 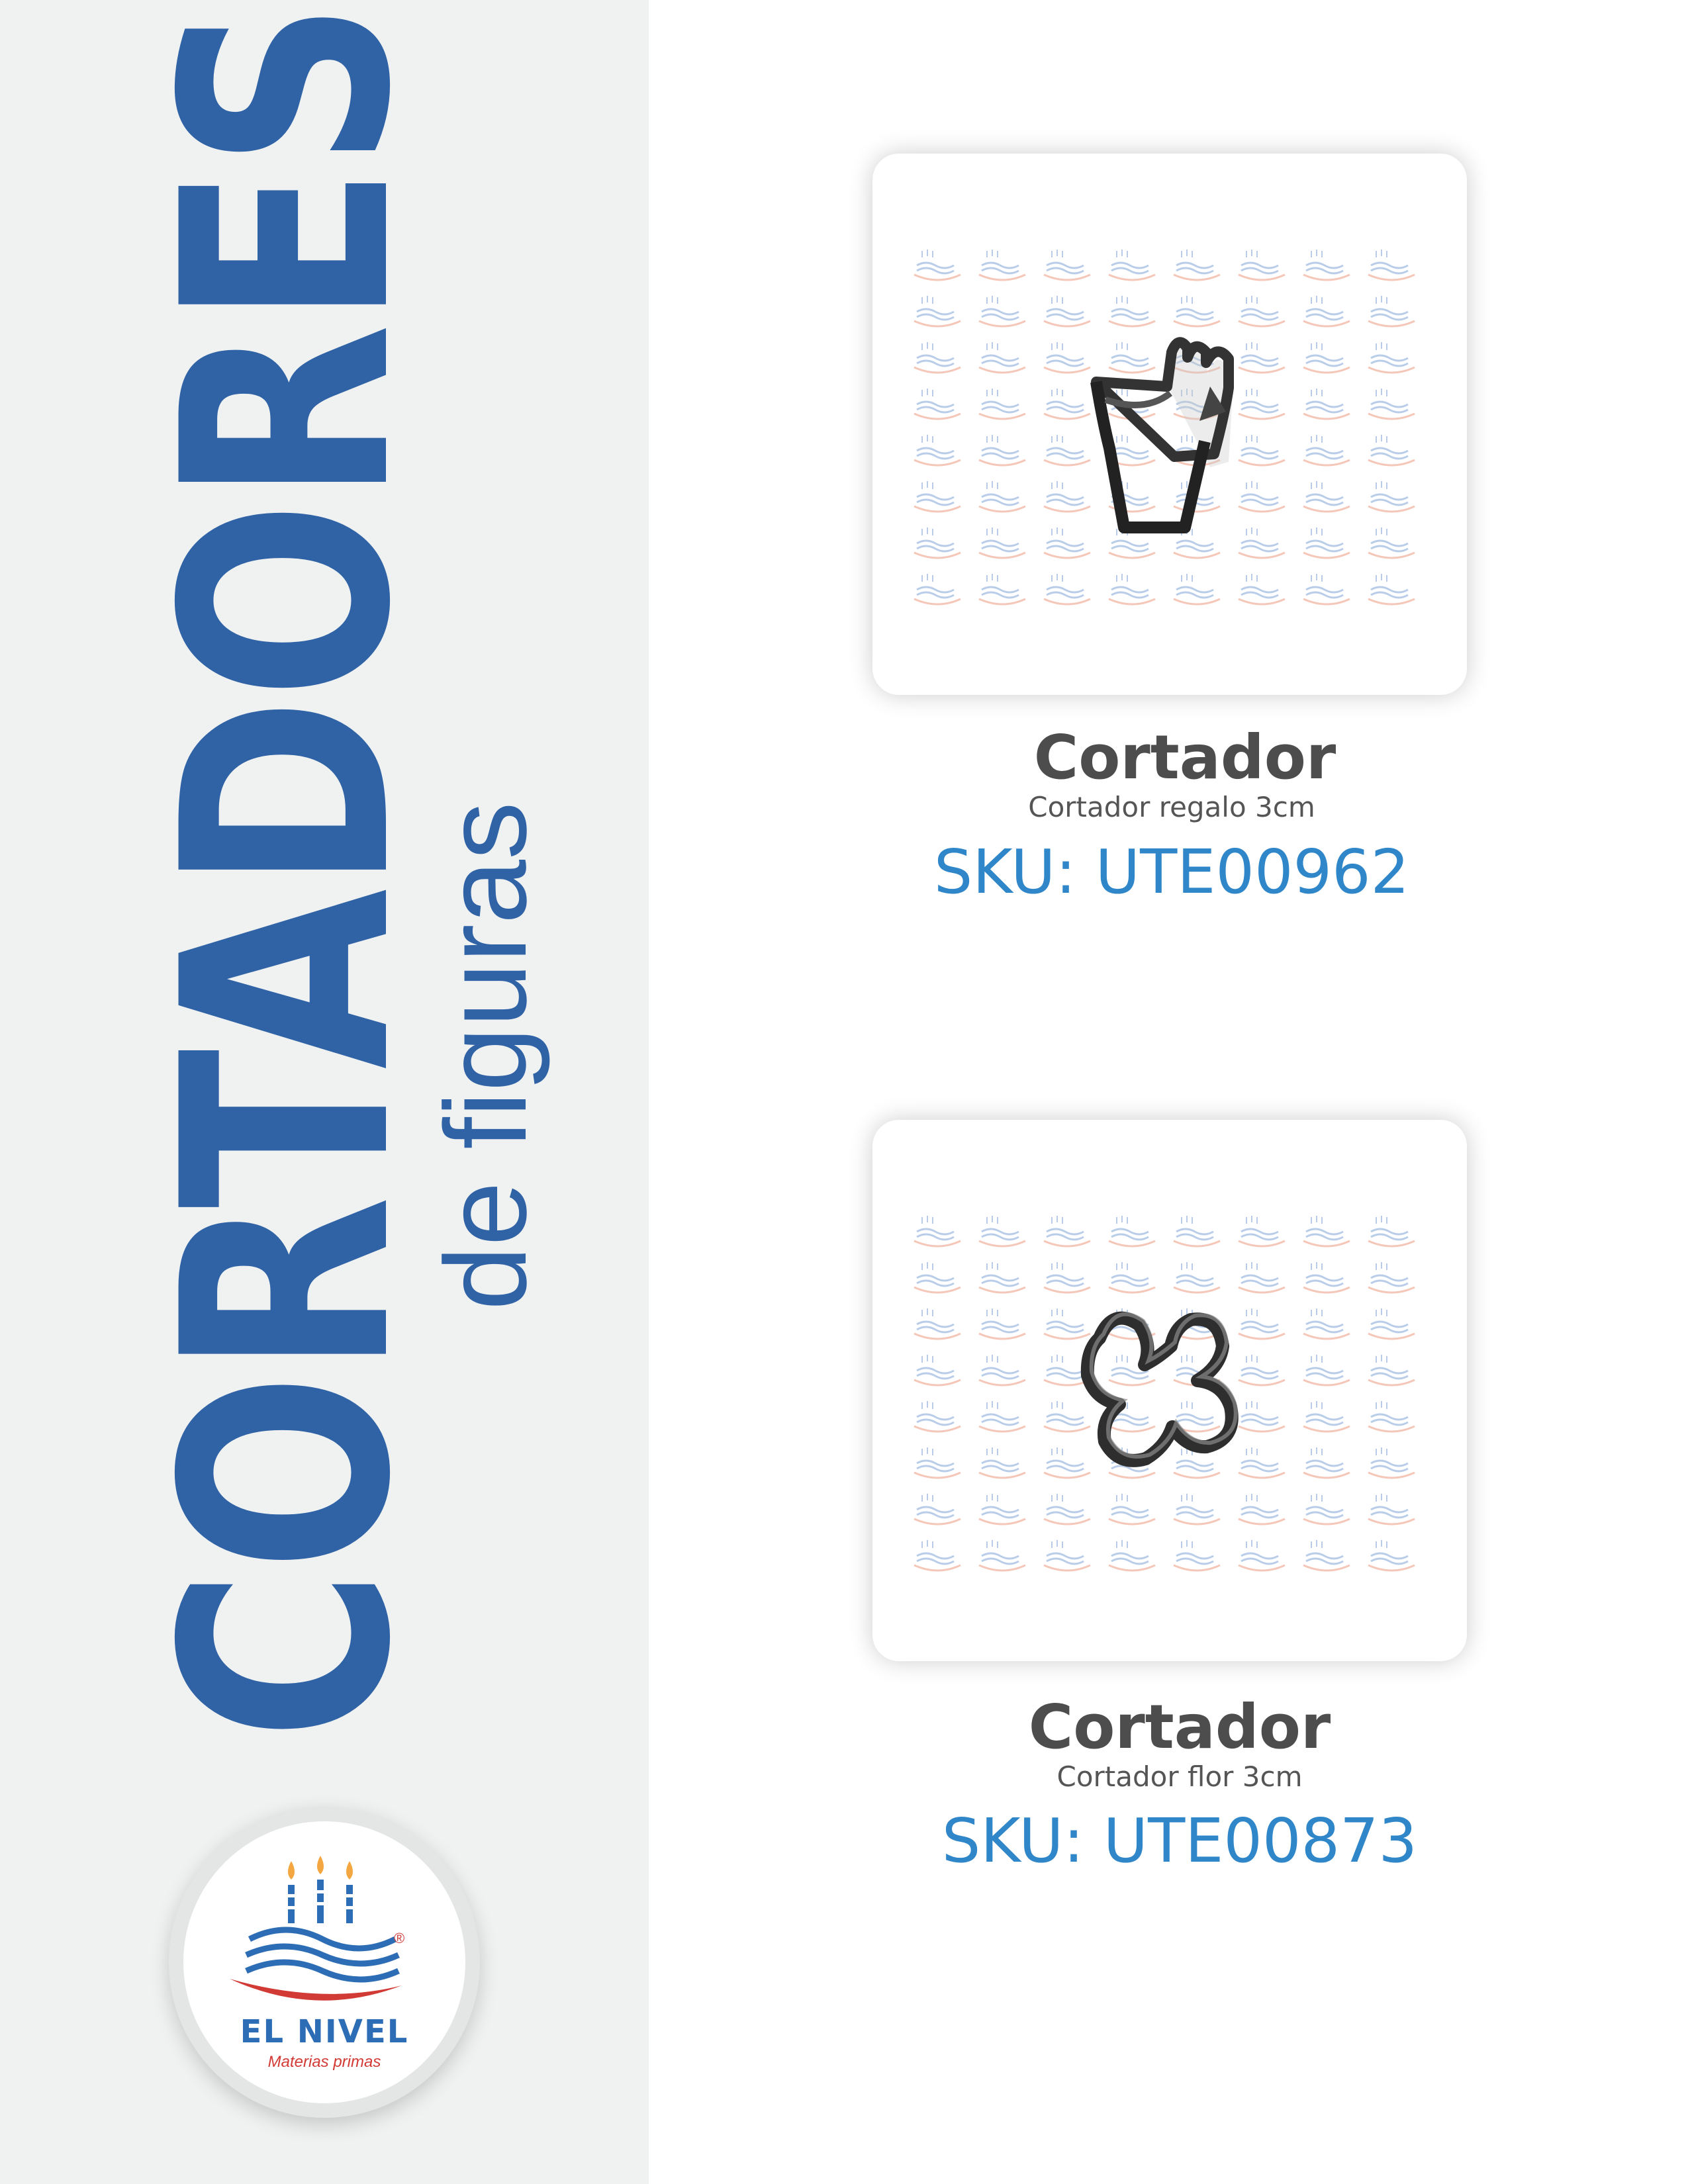 I want to click on brand-logo-disc: ® EL NIVEL Materias primas, so click(x=324, y=1962).